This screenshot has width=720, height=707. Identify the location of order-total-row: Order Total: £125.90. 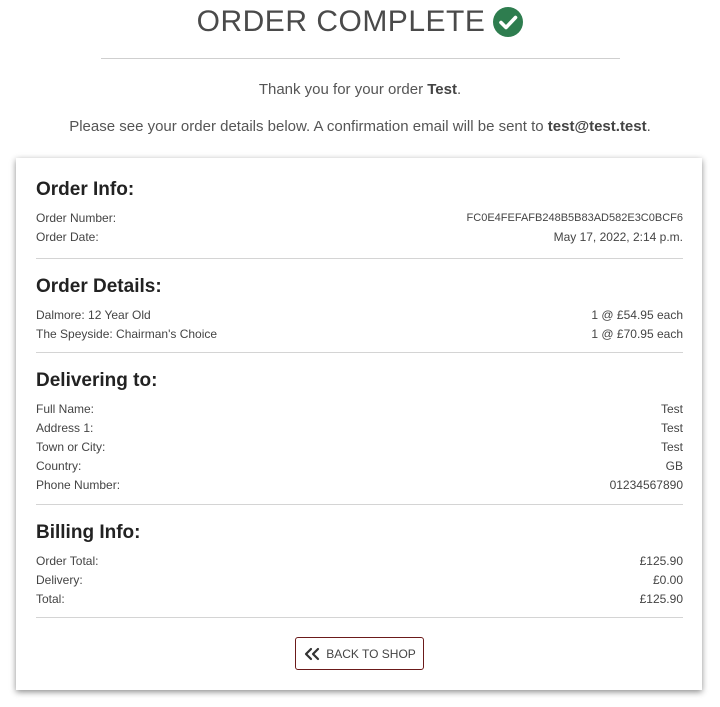
(359, 561).